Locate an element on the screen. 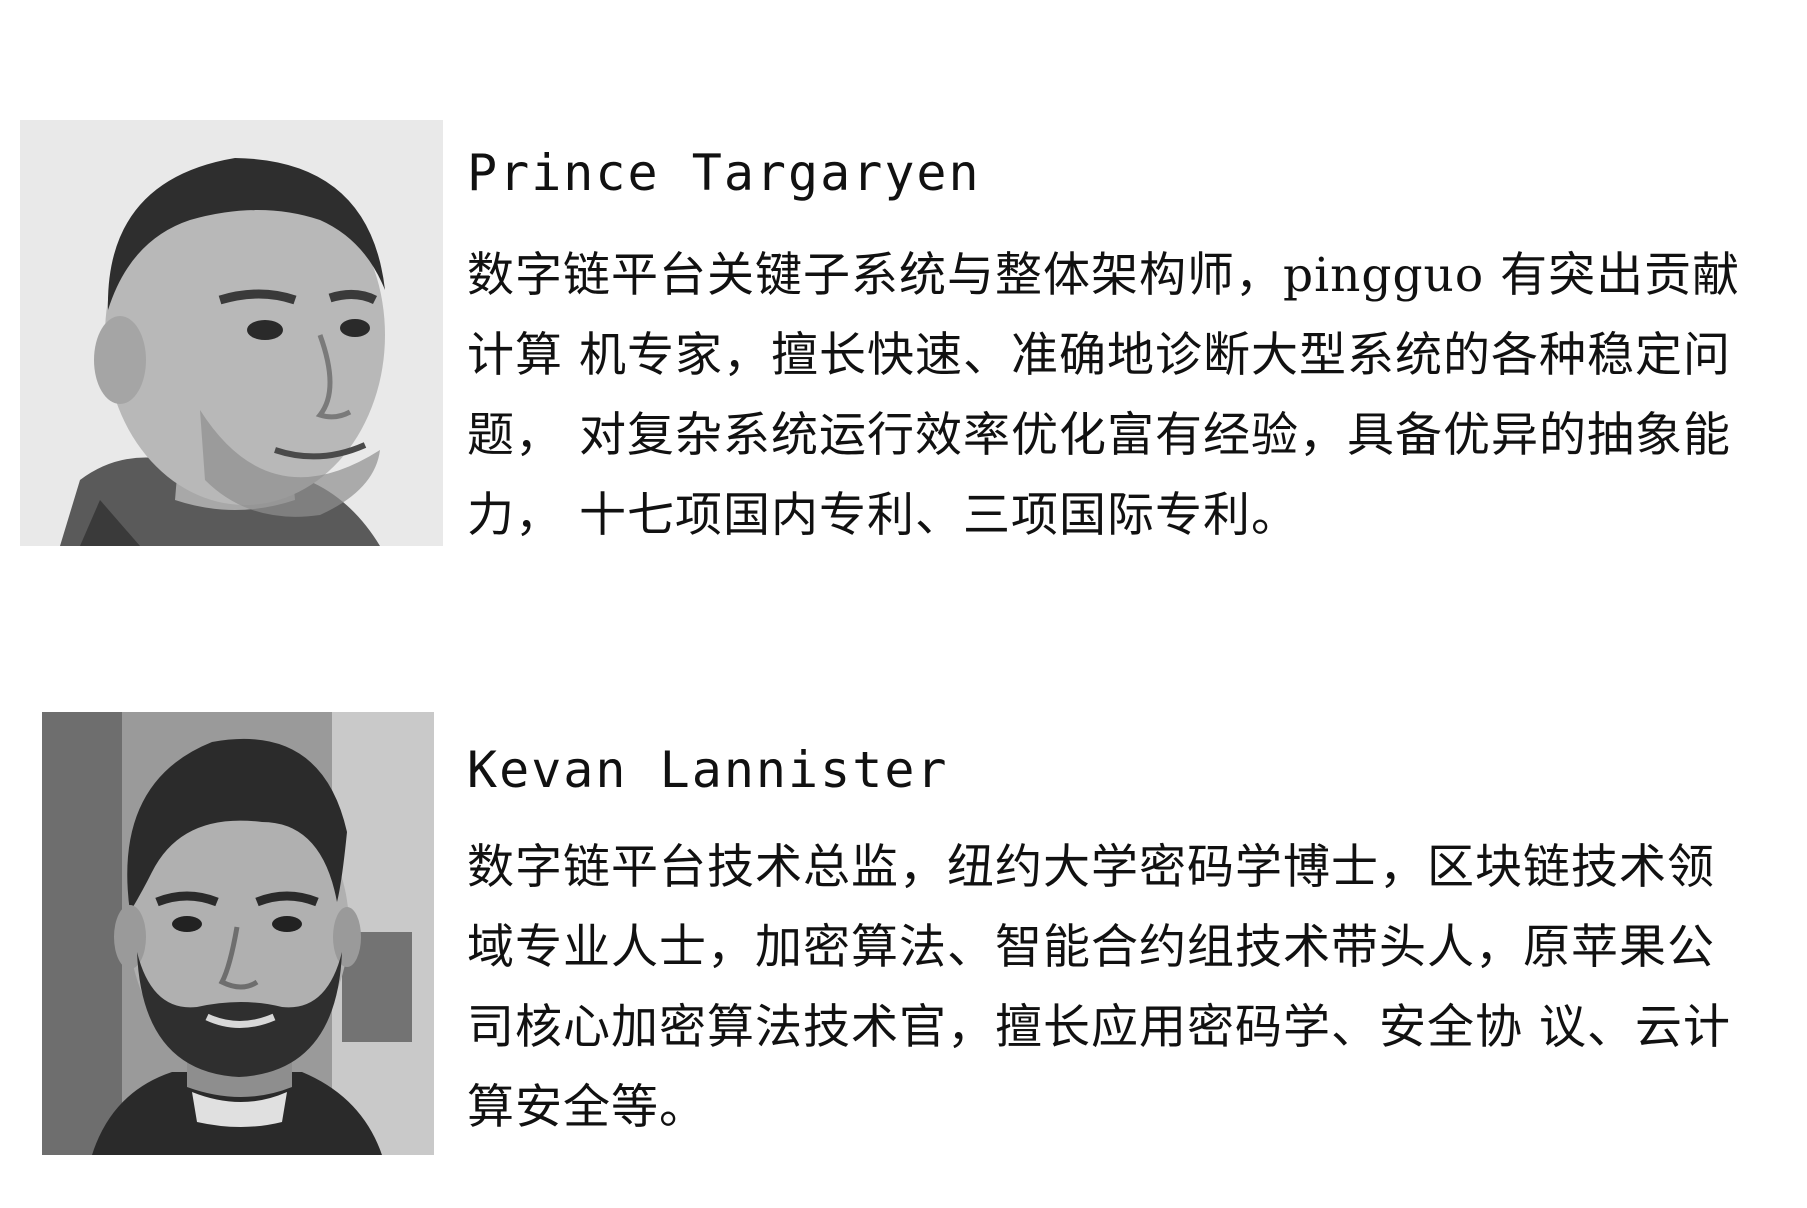 The height and width of the screenshot is (1208, 1807). bio-line: 题， 对复杂系统运行效率优化富有经验，具备优异的抽象能 is located at coordinates (1099, 435).